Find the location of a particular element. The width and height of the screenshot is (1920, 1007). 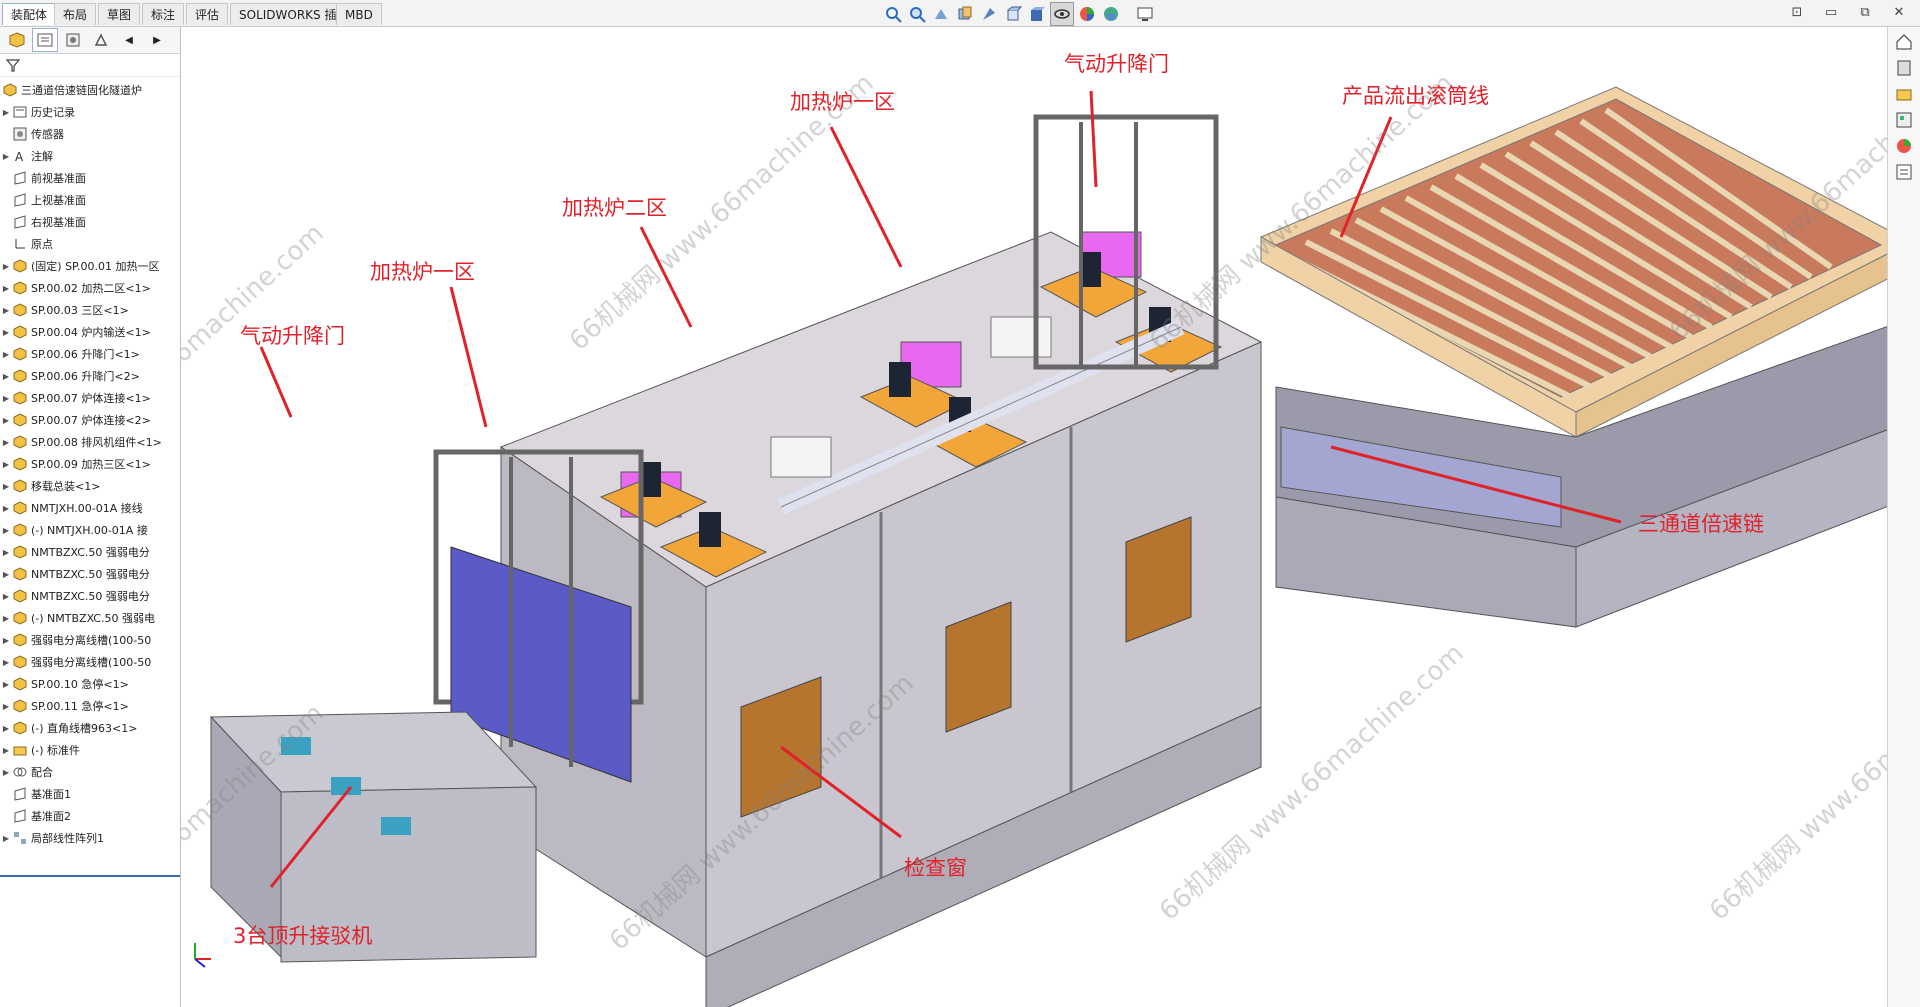

design-library-icon is located at coordinates (1904, 68).